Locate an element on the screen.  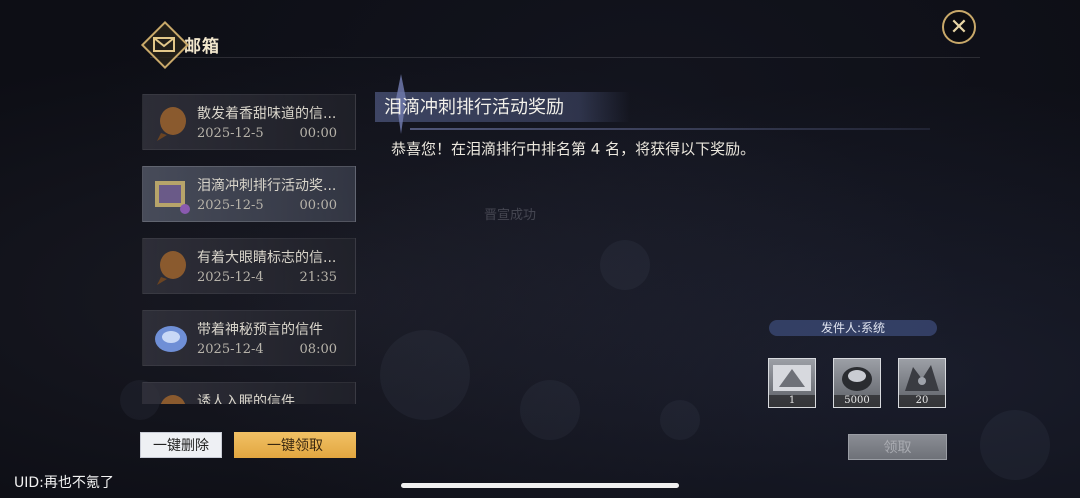
close-button: ✕ is located at coordinates (959, 27).